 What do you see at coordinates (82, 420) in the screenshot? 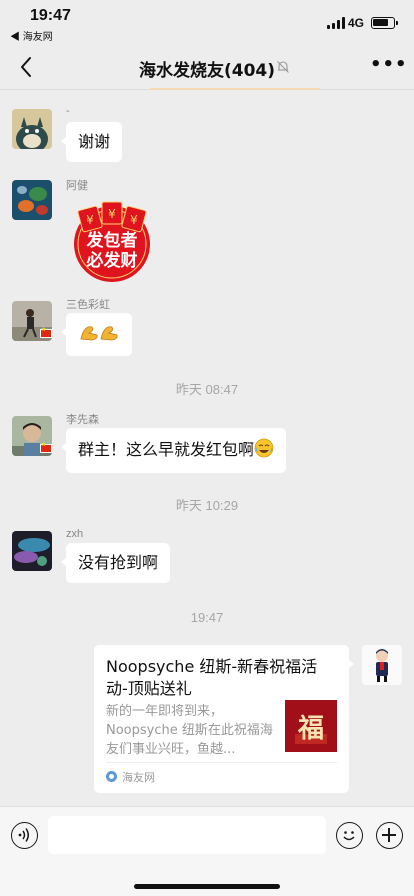
I see `sender-name: 李先森` at bounding box center [82, 420].